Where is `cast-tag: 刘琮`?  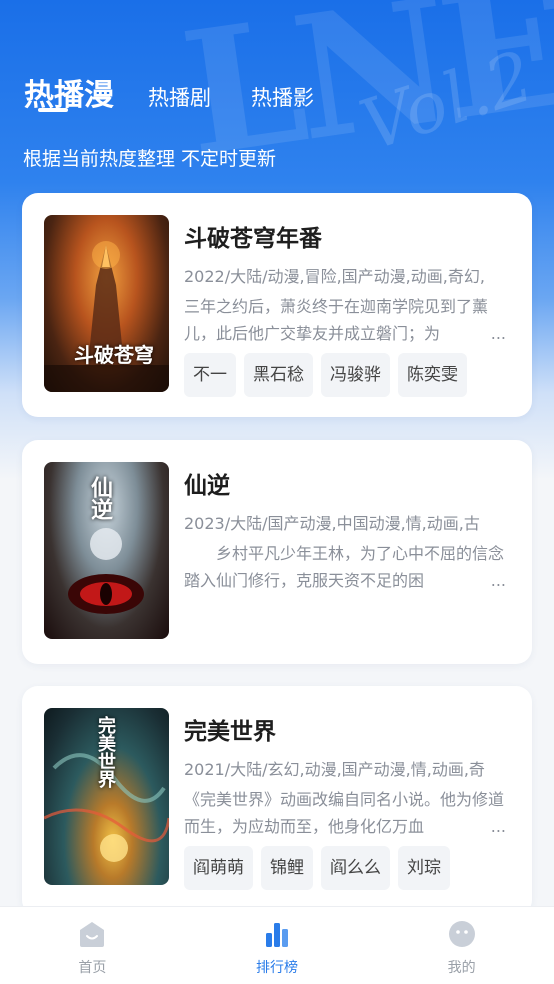
cast-tag: 刘琮 is located at coordinates (424, 868).